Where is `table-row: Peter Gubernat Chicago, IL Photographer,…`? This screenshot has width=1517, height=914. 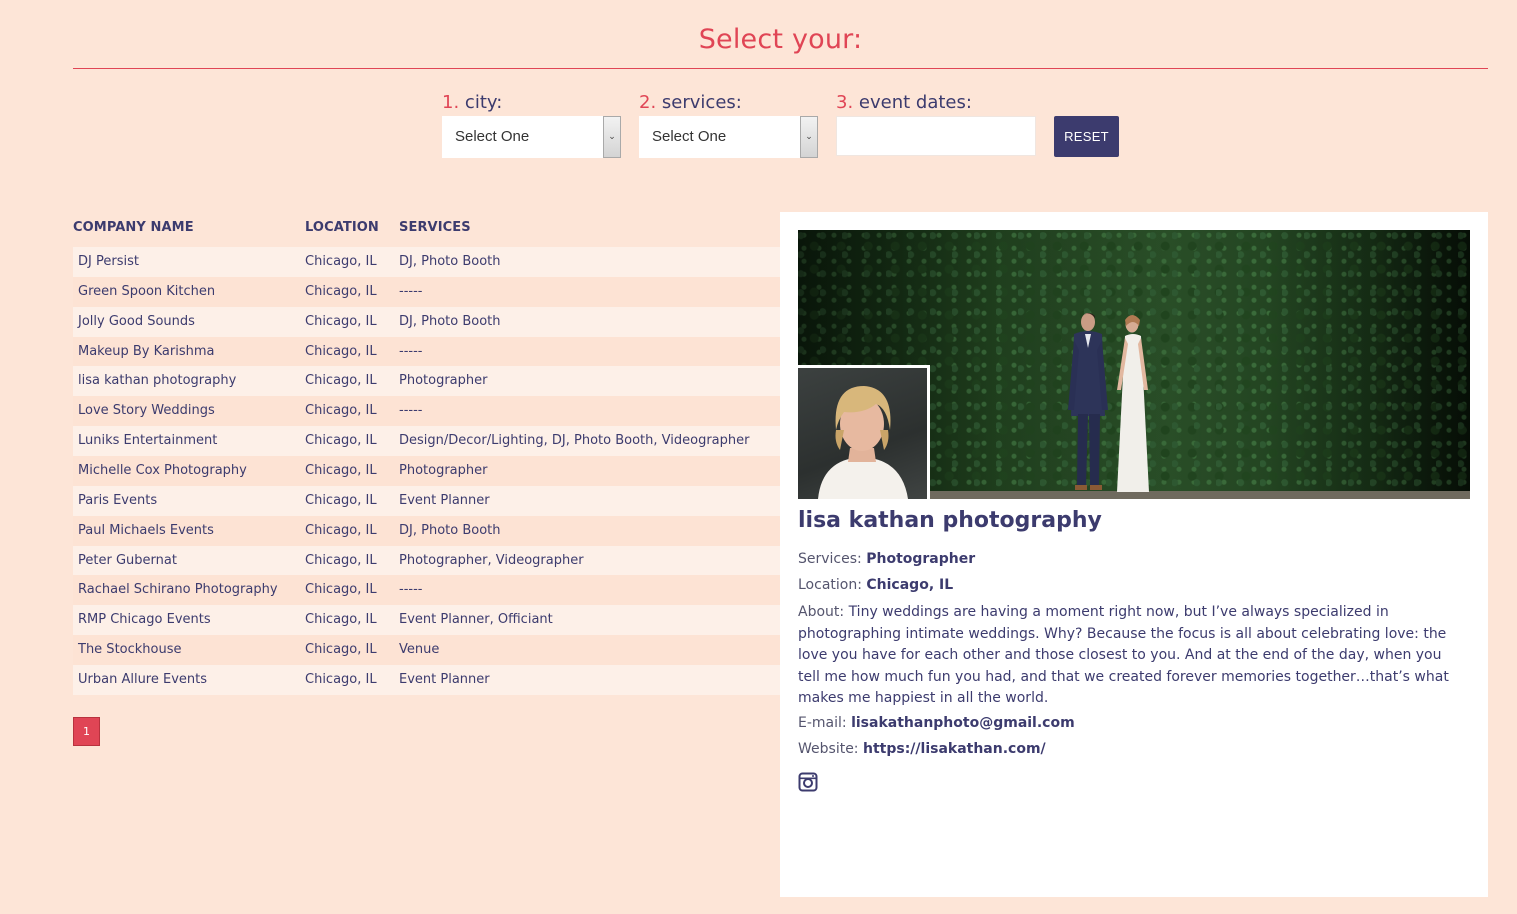
table-row: Peter Gubernat Chicago, IL Photographer,… is located at coordinates (426, 560).